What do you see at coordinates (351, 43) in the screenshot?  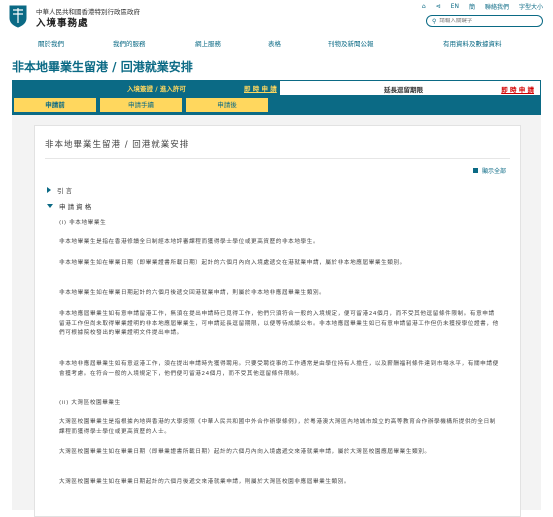 I see `nav-publications: 刊物及新聞公報` at bounding box center [351, 43].